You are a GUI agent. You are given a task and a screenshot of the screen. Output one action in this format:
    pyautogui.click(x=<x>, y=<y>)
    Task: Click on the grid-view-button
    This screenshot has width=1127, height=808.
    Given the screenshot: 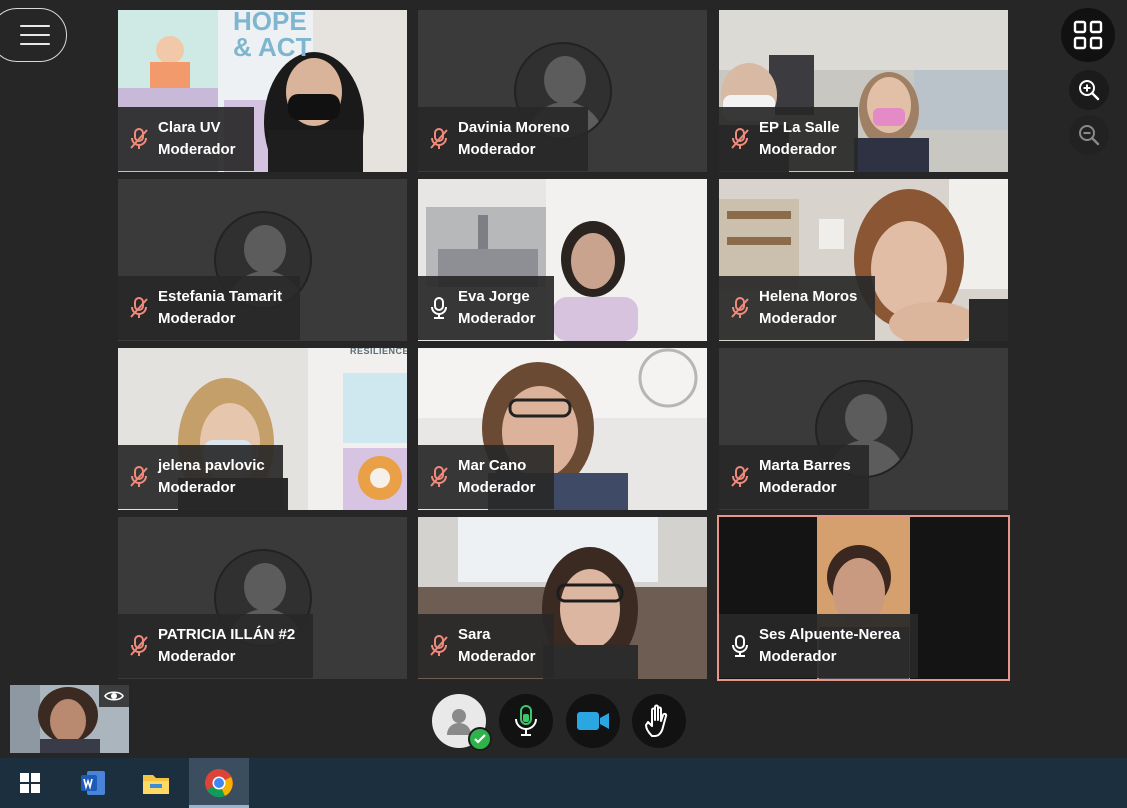 What is the action you would take?
    pyautogui.click(x=1088, y=35)
    